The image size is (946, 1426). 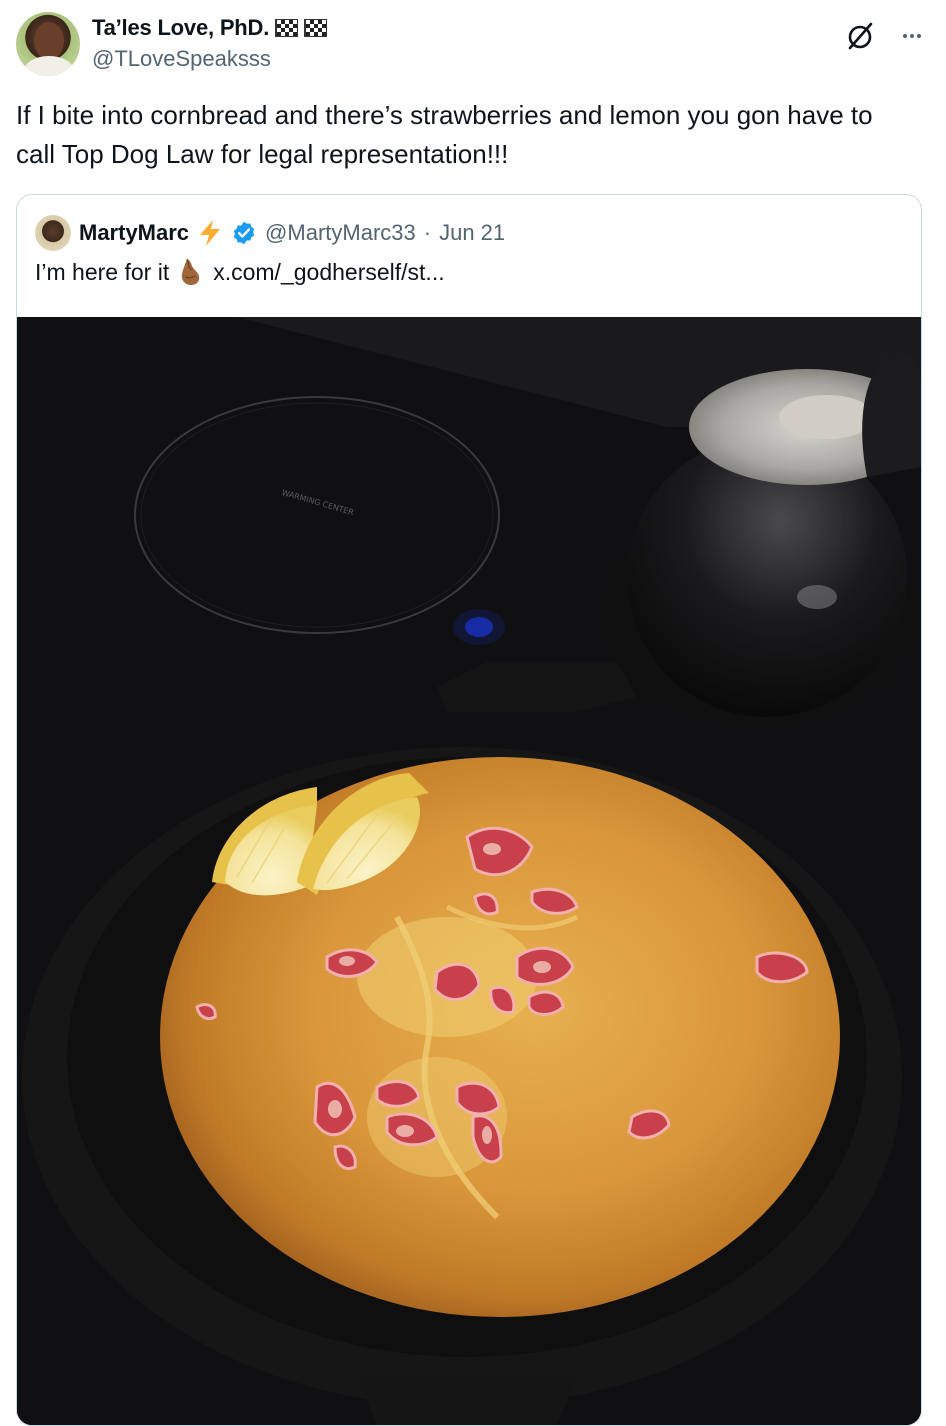 What do you see at coordinates (180, 28) in the screenshot?
I see `author-display-name: Ta’les Love, PhD.` at bounding box center [180, 28].